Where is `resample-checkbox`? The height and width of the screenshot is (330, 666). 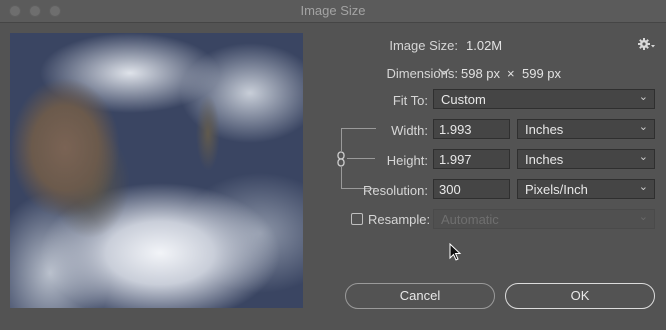 resample-checkbox is located at coordinates (357, 219).